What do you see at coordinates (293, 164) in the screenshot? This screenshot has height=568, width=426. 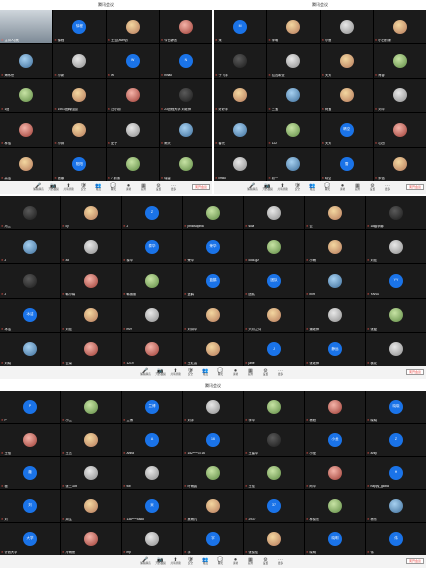 I see `participant-tile: ✕ 初一` at bounding box center [293, 164].